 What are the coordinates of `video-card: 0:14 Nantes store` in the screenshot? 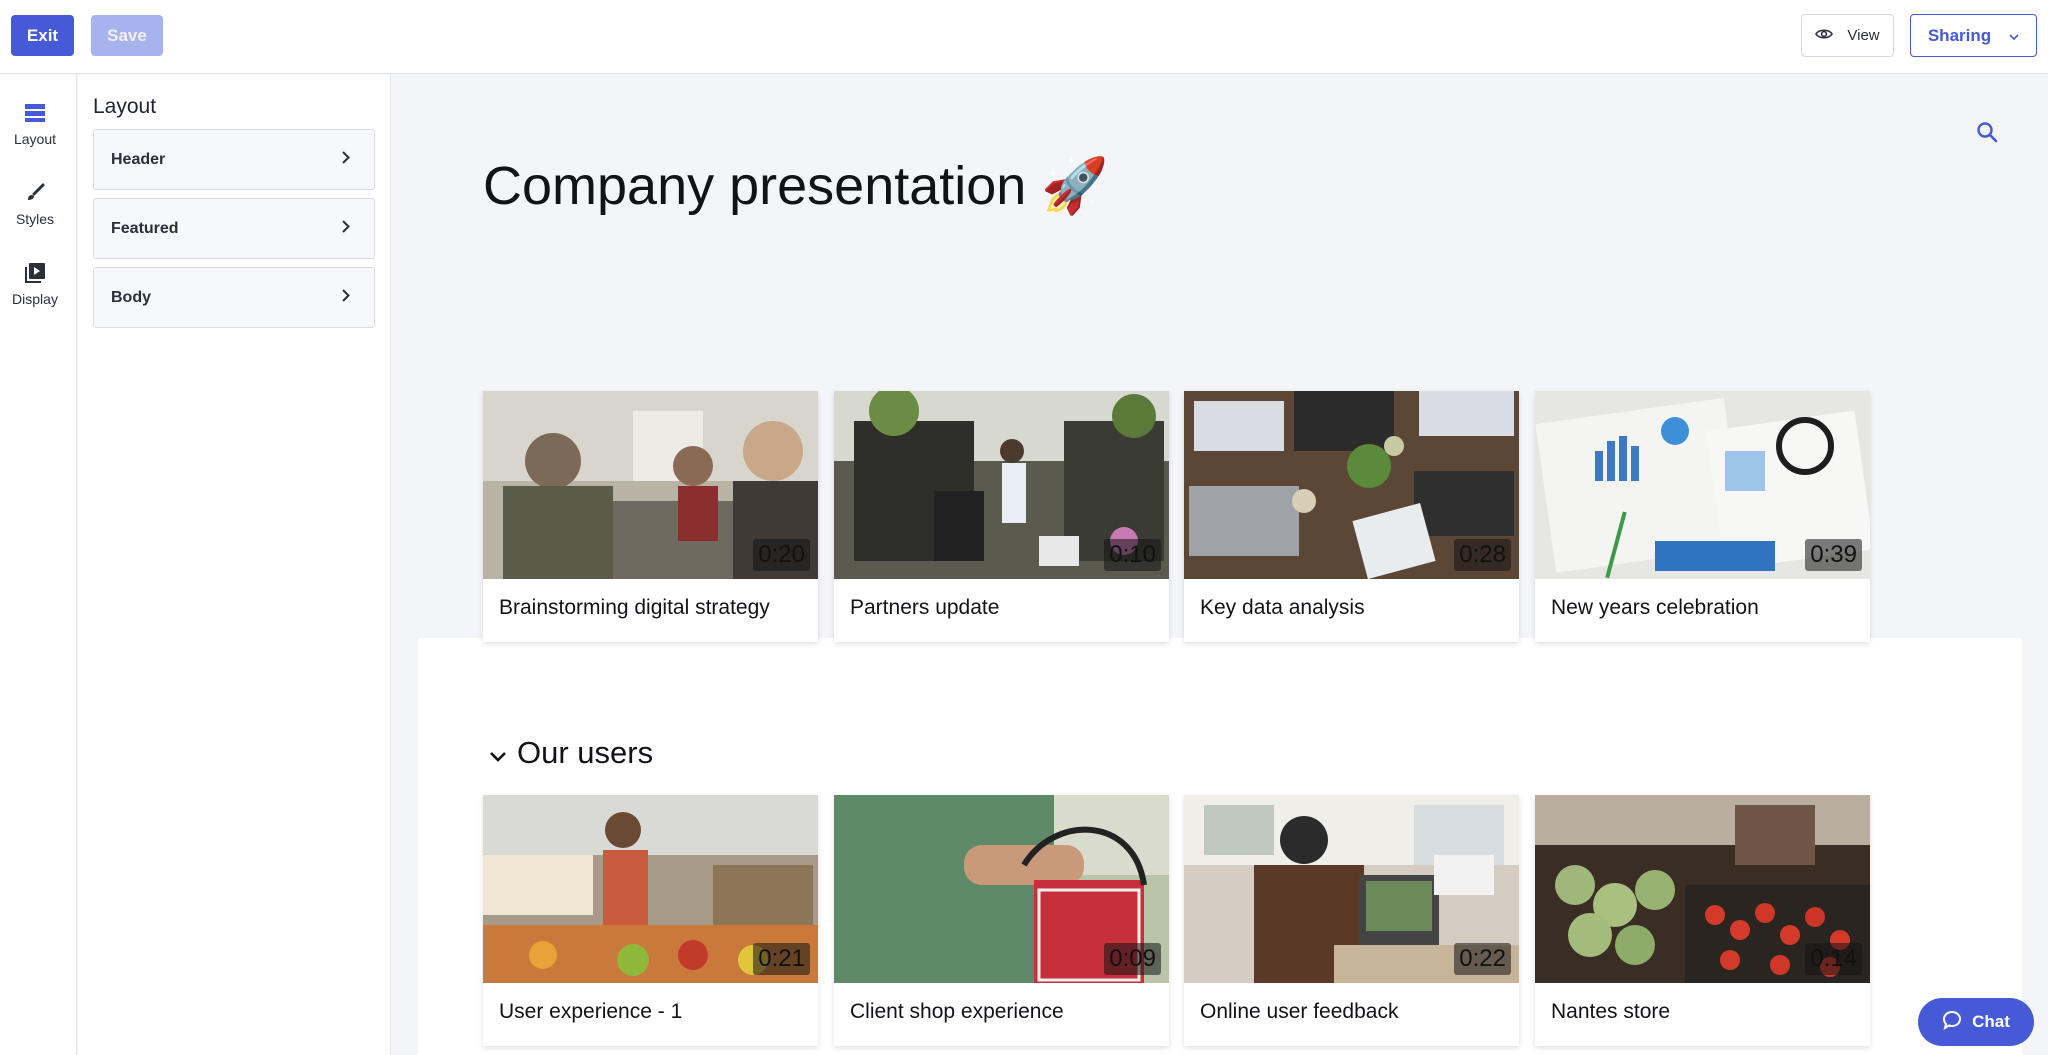 It's located at (1702, 920).